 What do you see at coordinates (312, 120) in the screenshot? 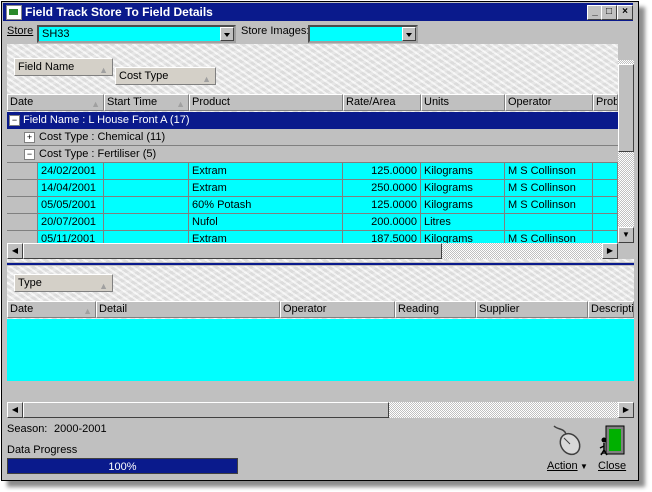
I see `group-row-field-name: − Field Name : L House Front A (17)` at bounding box center [312, 120].